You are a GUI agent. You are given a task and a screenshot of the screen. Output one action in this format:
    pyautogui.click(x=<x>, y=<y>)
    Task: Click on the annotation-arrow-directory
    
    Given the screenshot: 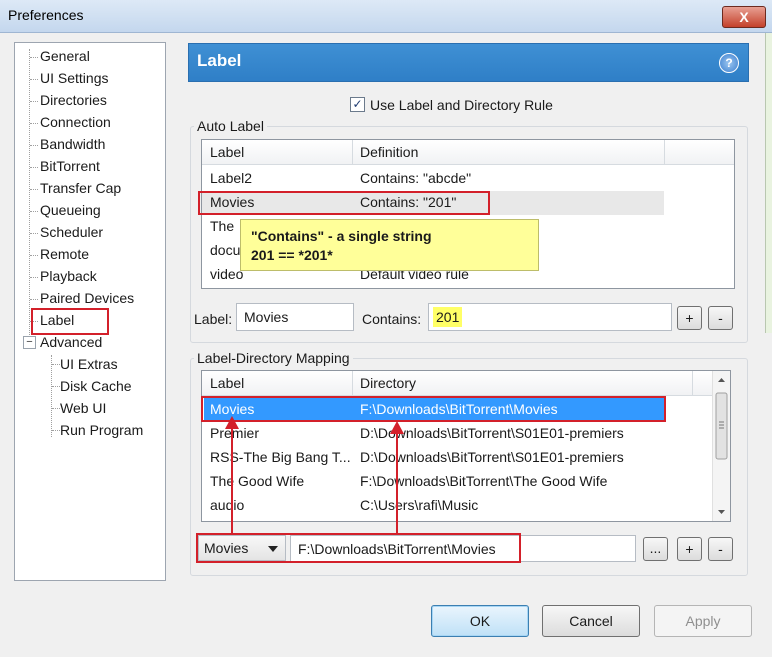 What is the action you would take?
    pyautogui.click(x=397, y=482)
    